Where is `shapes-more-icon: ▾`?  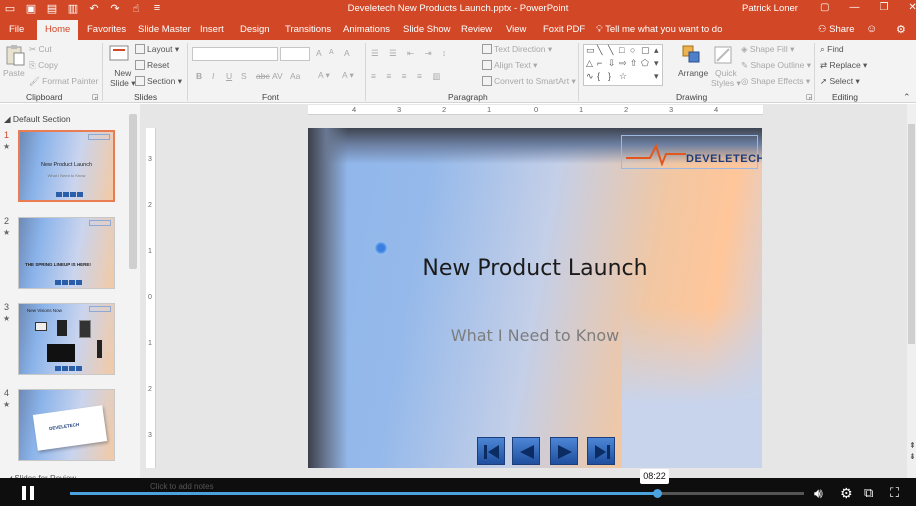 shapes-more-icon: ▾ is located at coordinates (656, 76).